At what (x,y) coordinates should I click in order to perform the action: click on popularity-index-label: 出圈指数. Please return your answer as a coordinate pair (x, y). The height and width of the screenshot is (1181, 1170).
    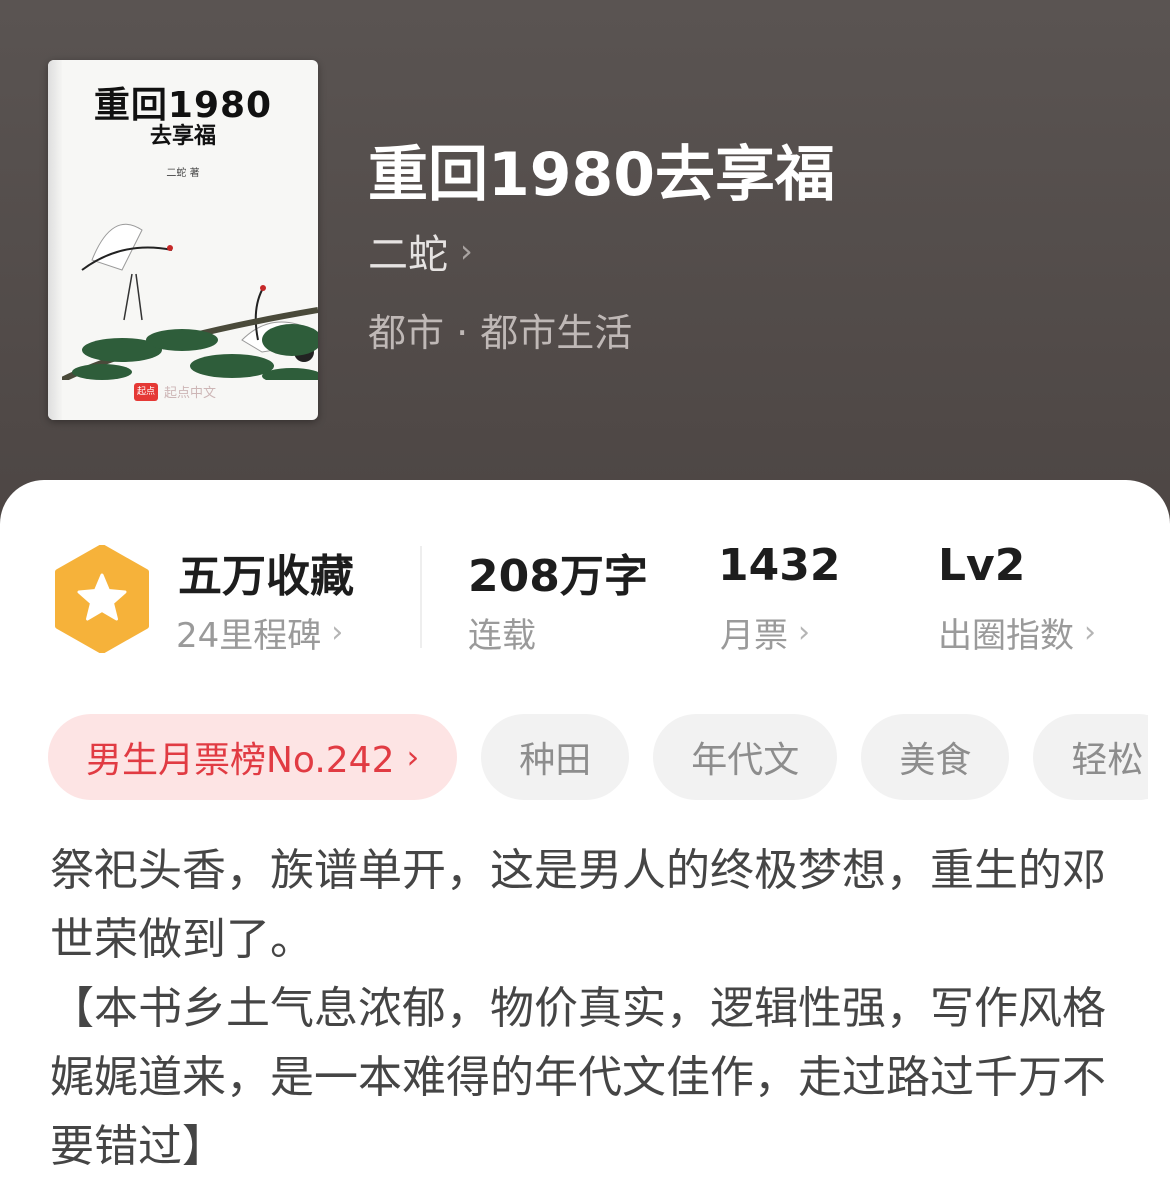
    Looking at the image, I should click on (1006, 636).